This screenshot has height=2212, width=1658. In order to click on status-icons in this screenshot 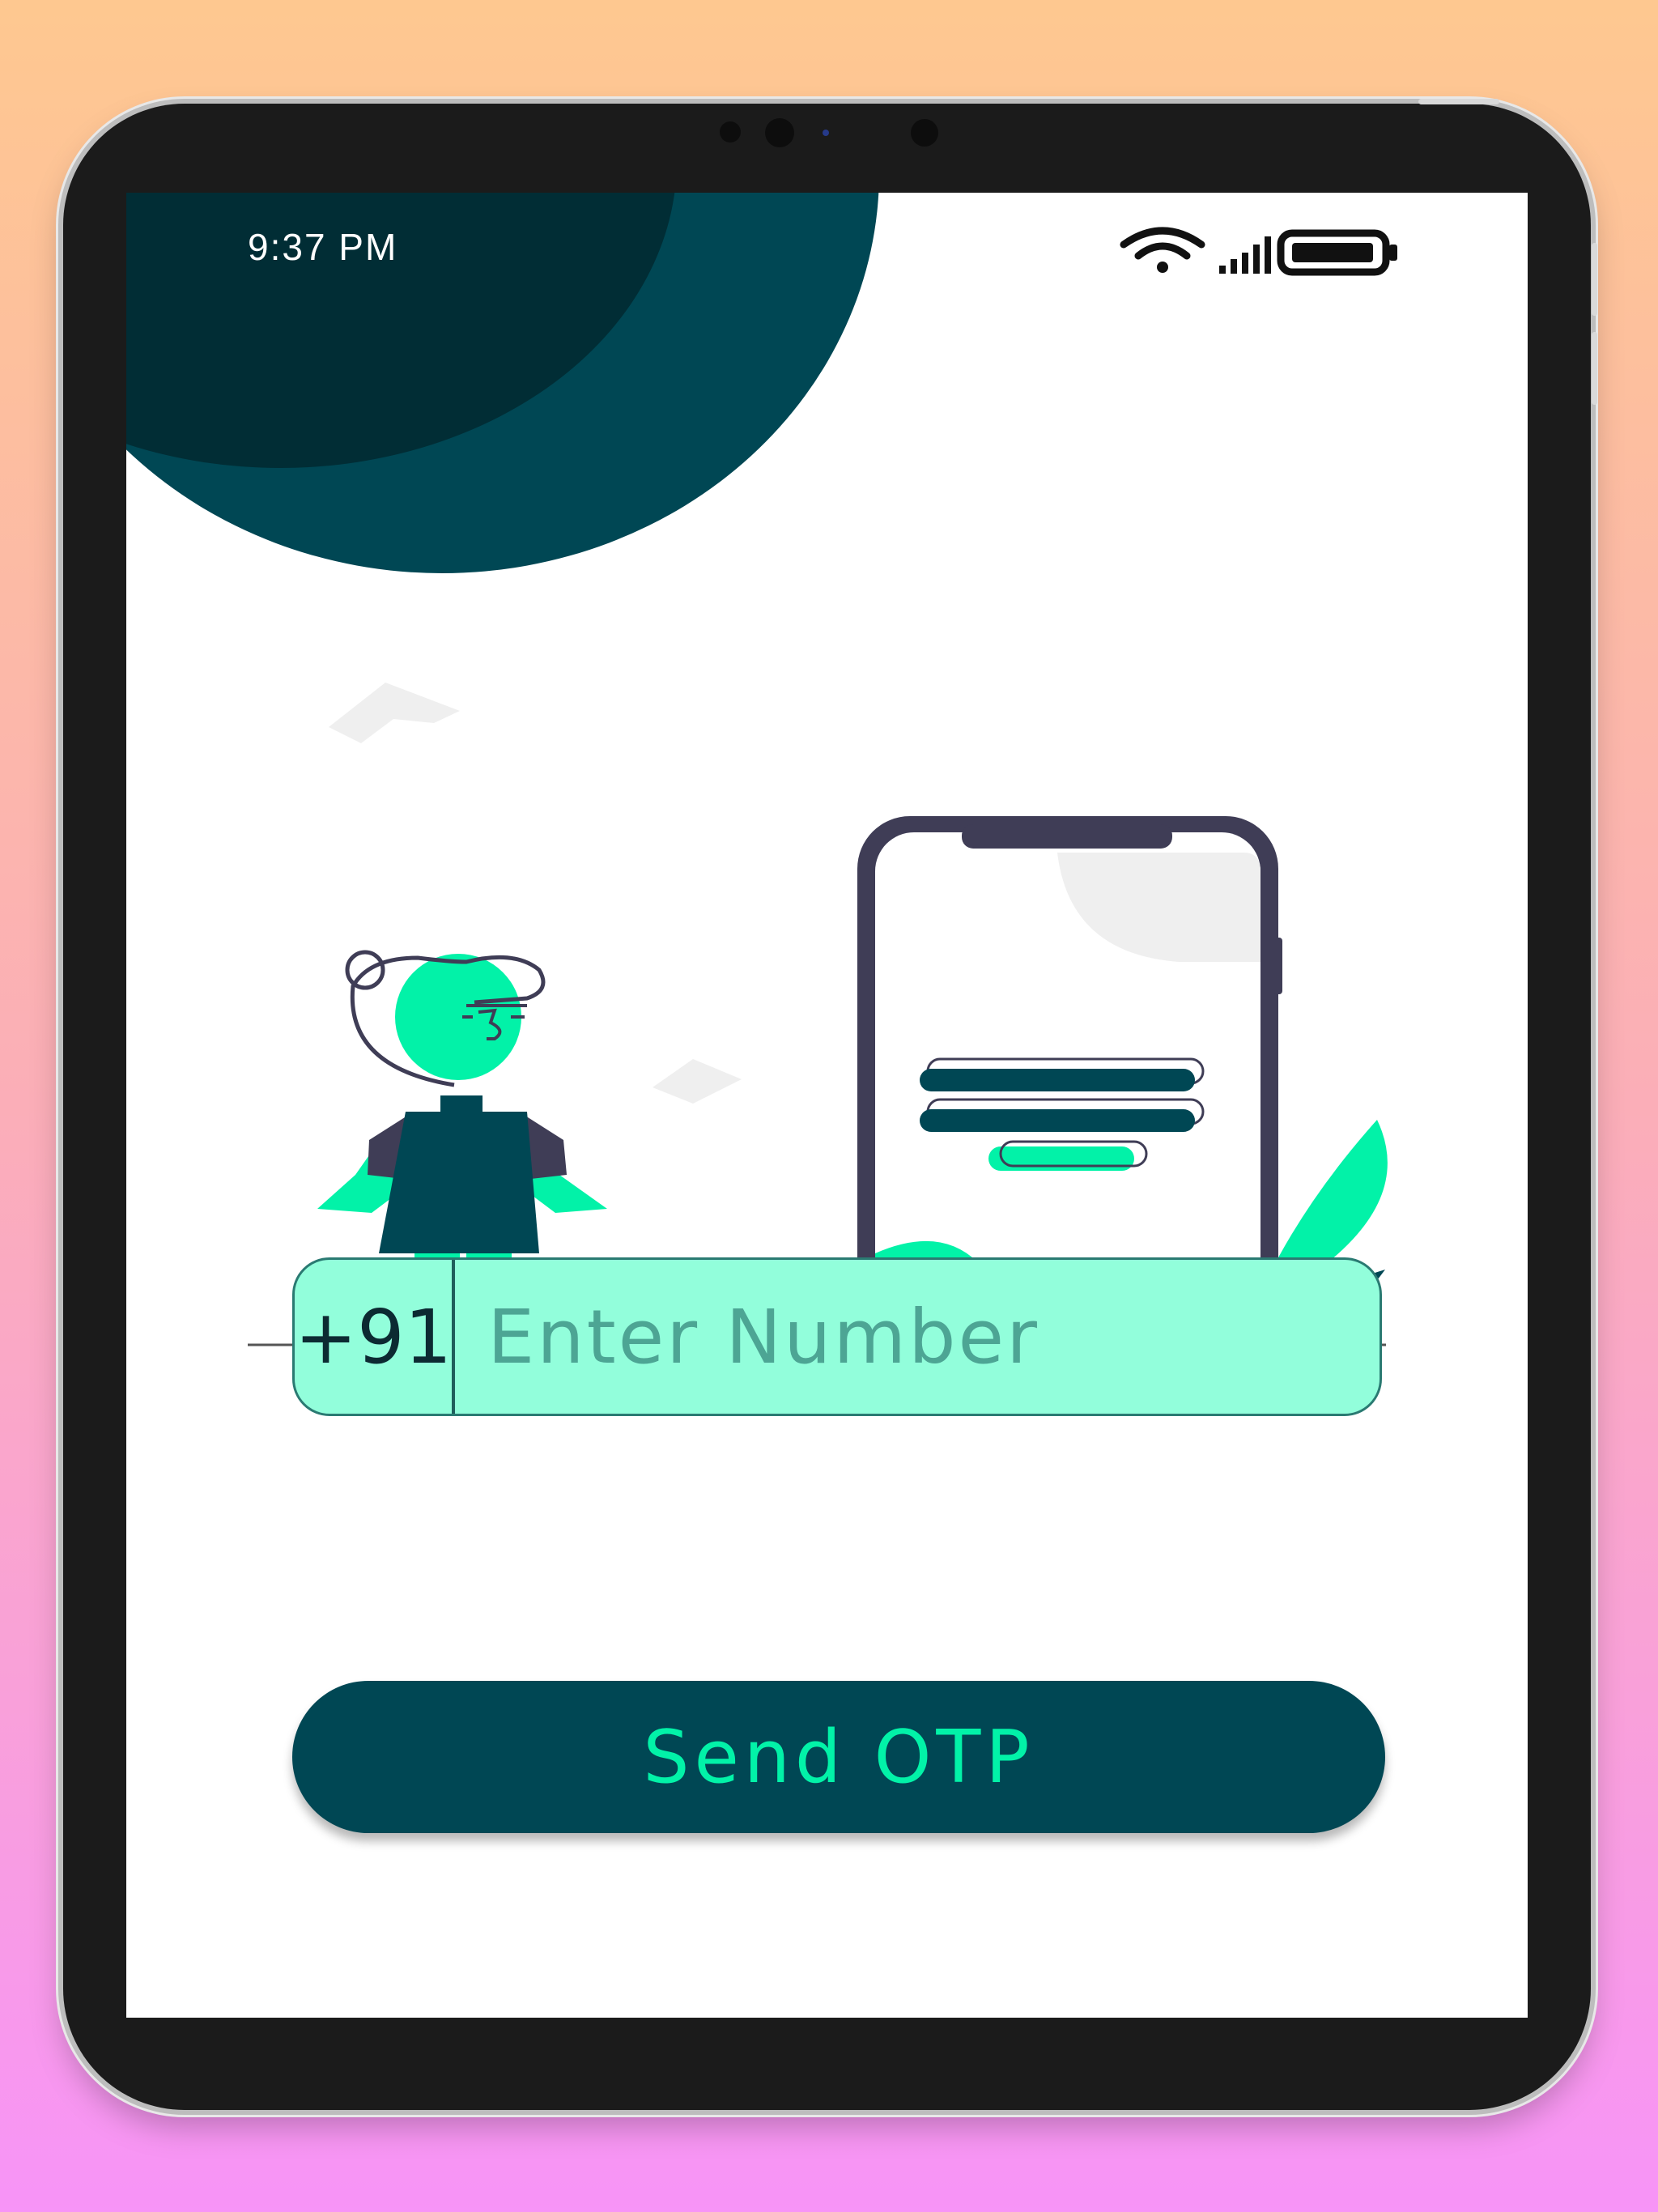, I will do `click(1258, 252)`.